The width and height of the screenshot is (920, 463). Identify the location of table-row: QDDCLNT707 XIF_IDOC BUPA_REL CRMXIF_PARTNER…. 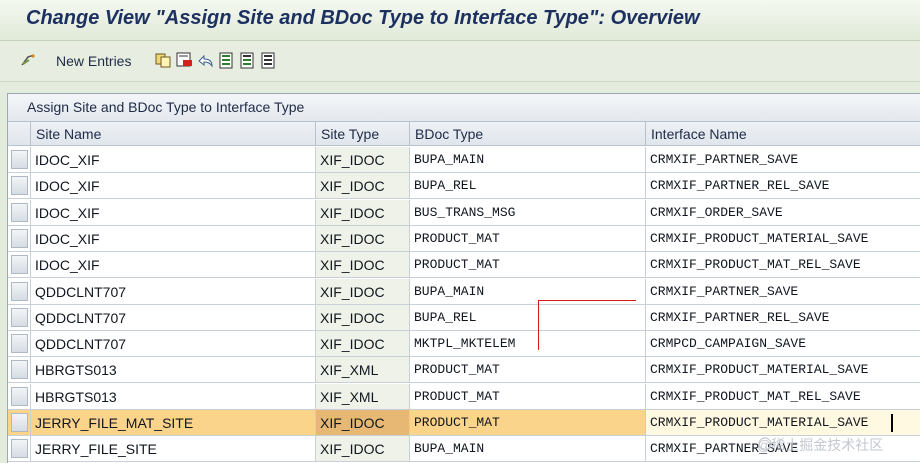
(464, 317).